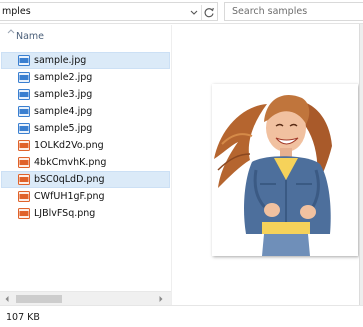 This screenshot has height=327, width=363. I want to click on file-name: bSC0qLdD.png, so click(69, 179).